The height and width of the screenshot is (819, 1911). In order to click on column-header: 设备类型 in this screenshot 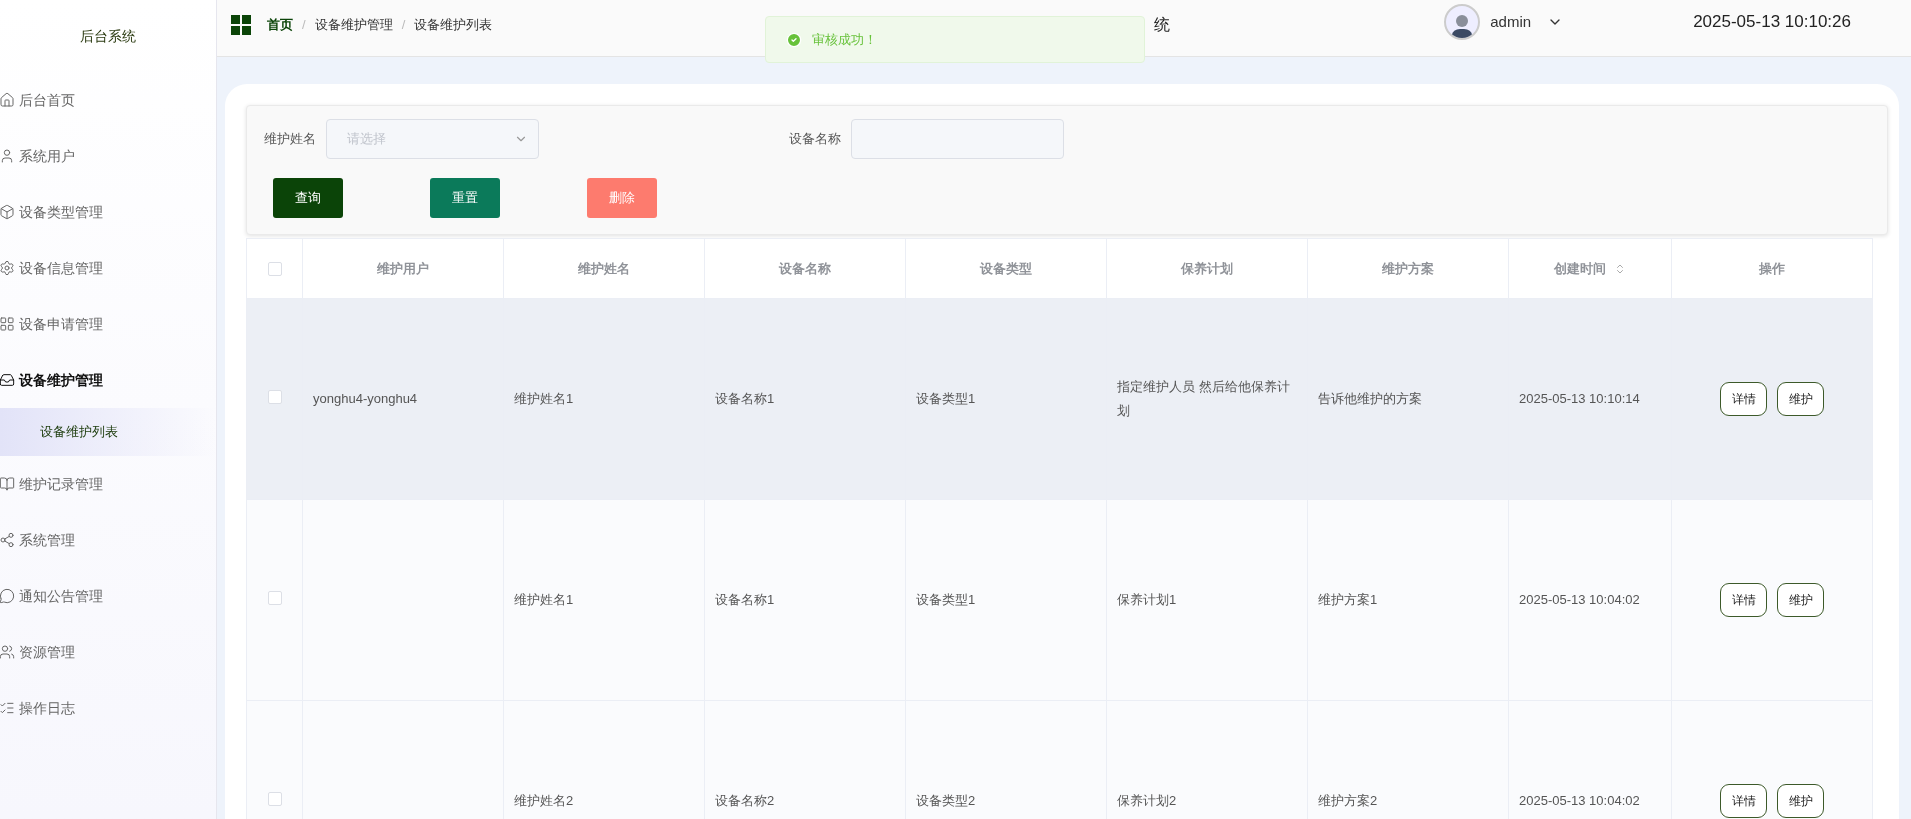, I will do `click(1006, 268)`.